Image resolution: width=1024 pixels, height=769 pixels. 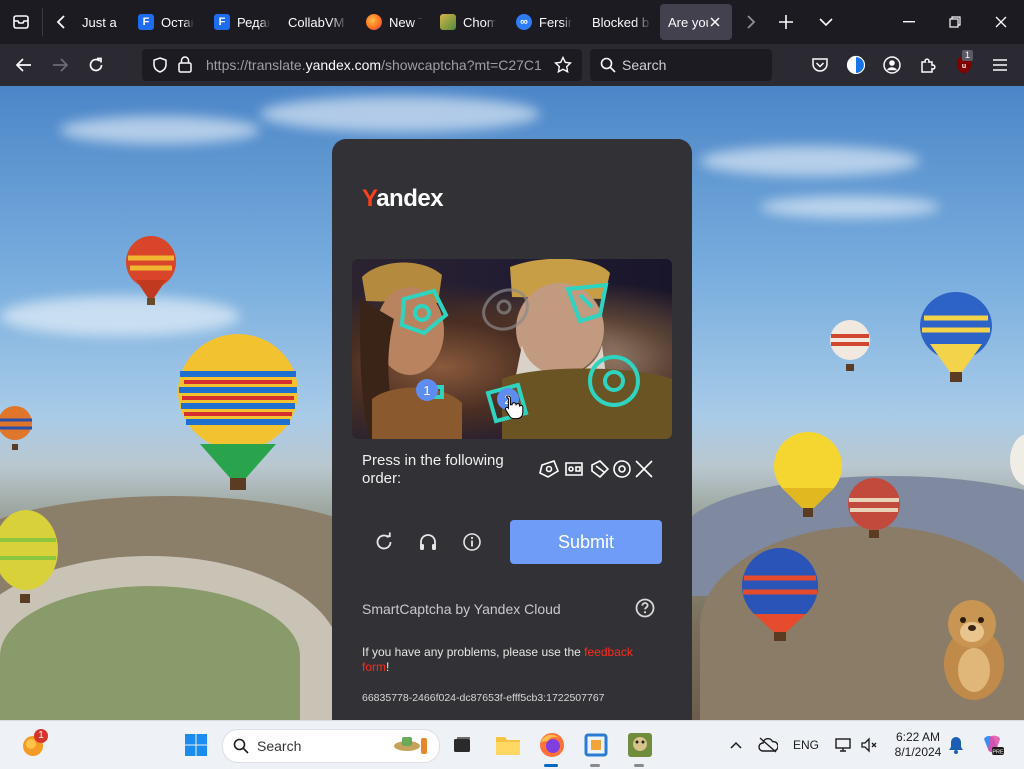 What do you see at coordinates (417, 413) in the screenshot?
I see `necklace-shape` at bounding box center [417, 413].